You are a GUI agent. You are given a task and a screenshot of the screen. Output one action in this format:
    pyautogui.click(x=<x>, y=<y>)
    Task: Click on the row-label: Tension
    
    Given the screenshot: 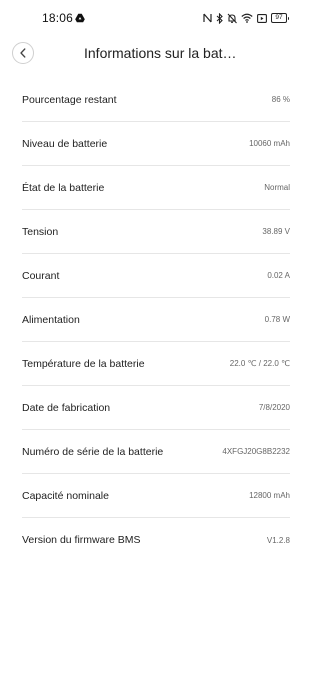 What is the action you would take?
    pyautogui.click(x=40, y=231)
    